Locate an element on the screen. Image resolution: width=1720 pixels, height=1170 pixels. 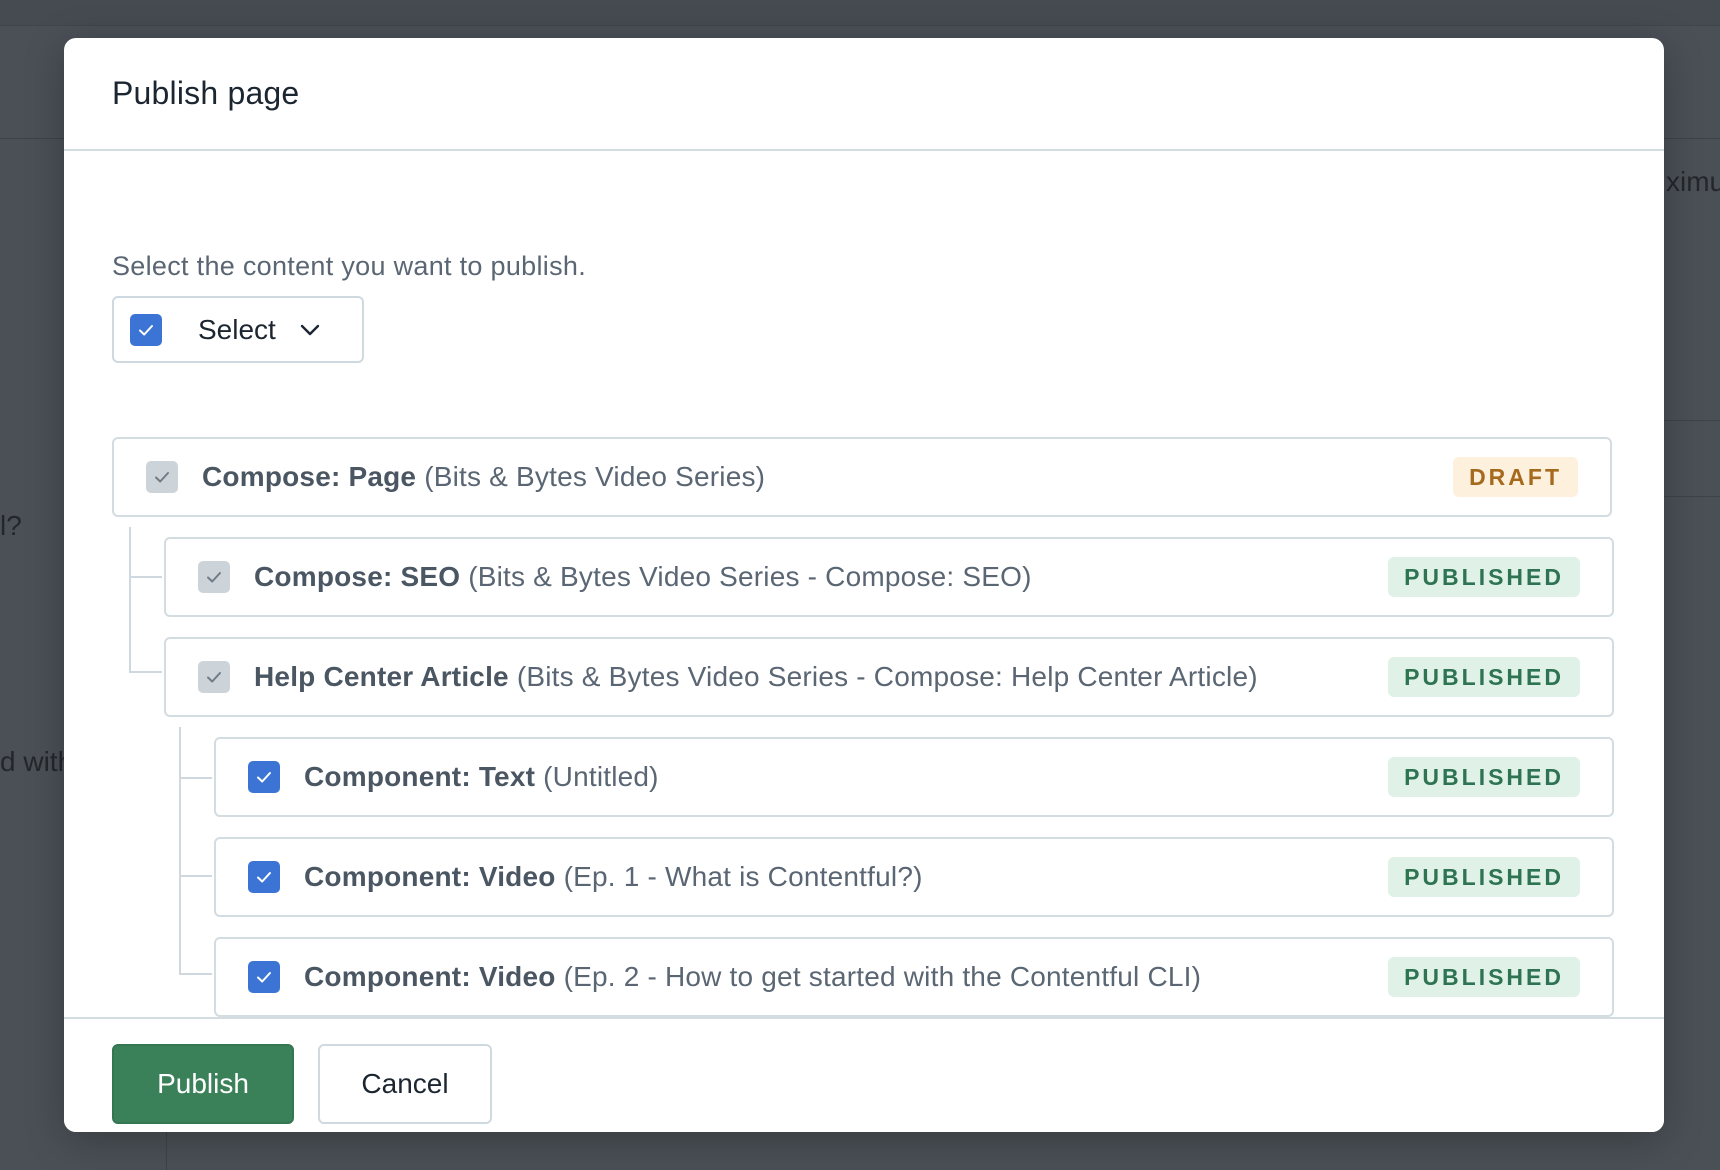
background-text-fragment: ximu is located at coordinates (1693, 181).